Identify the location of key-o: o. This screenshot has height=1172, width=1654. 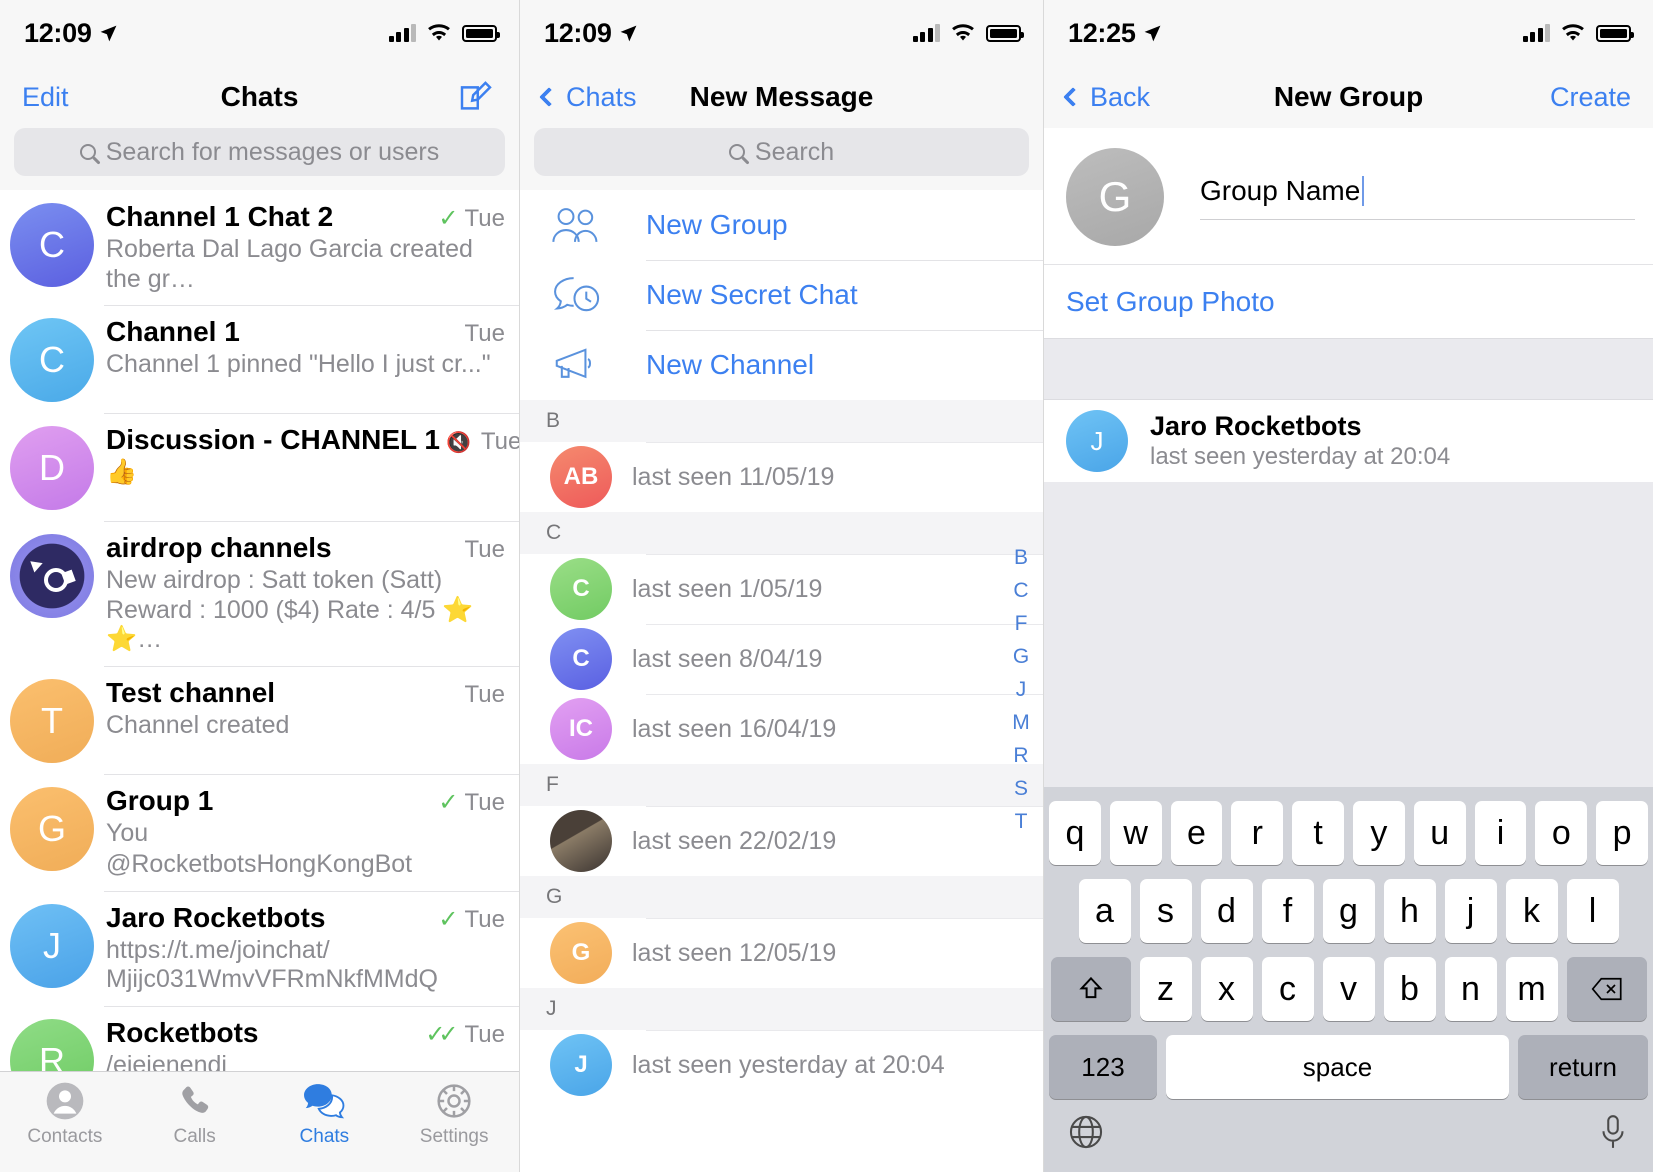
(1561, 833).